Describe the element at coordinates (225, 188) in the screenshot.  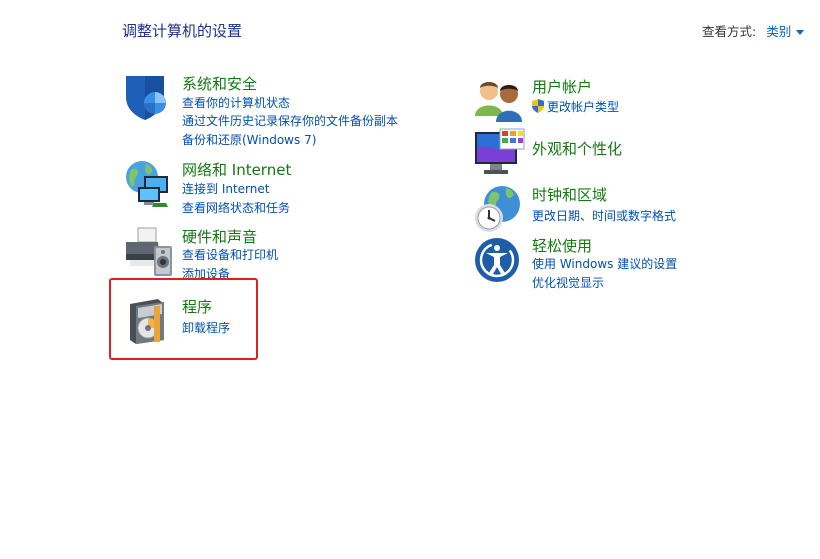
I see `link-connect-internet: 连接到 Internet` at that location.